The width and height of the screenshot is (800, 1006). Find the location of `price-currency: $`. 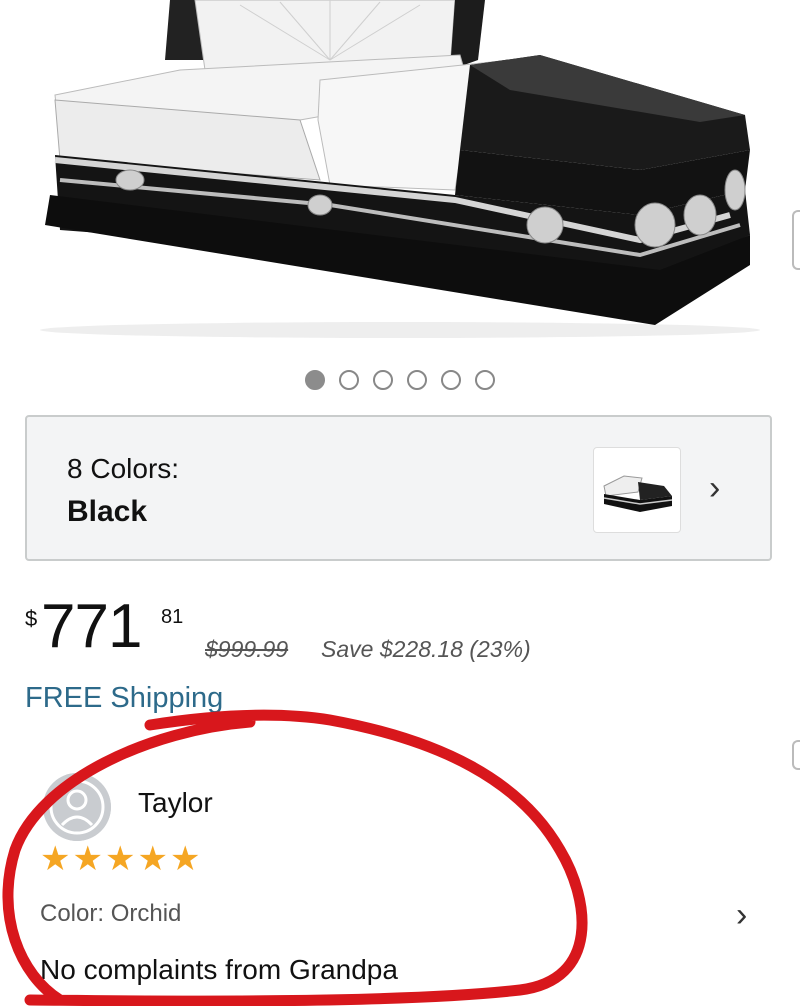

price-currency: $ is located at coordinates (31, 618).